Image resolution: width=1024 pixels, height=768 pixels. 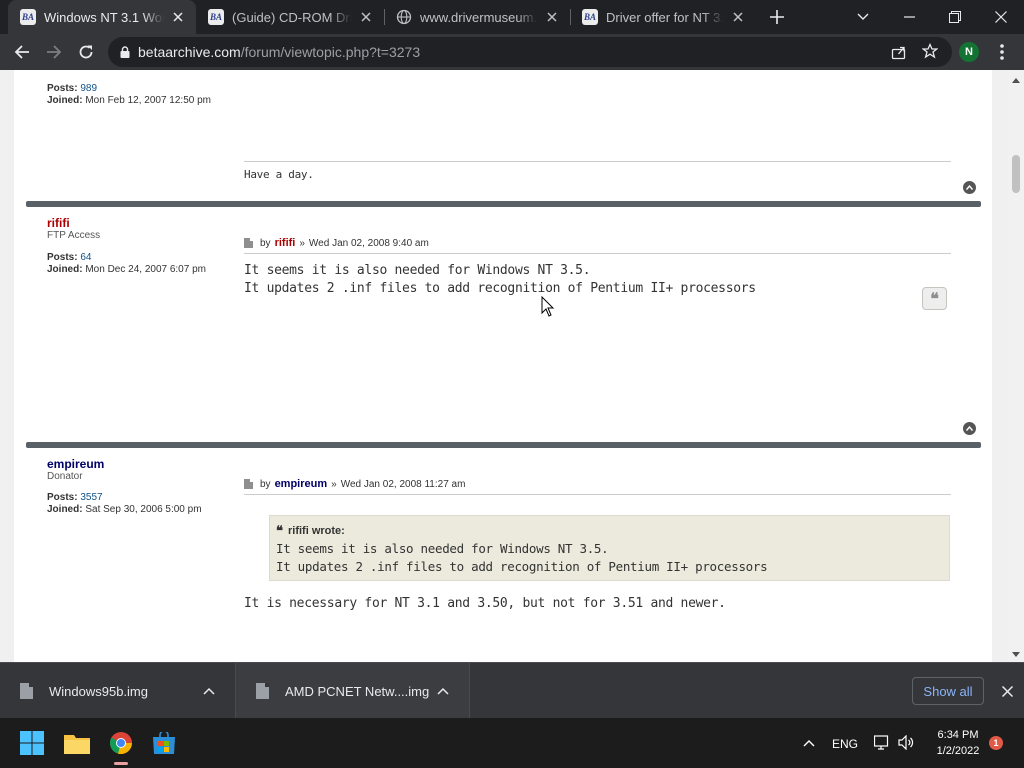 What do you see at coordinates (316, 531) in the screenshot?
I see `quote-author: rififi wrote:` at bounding box center [316, 531].